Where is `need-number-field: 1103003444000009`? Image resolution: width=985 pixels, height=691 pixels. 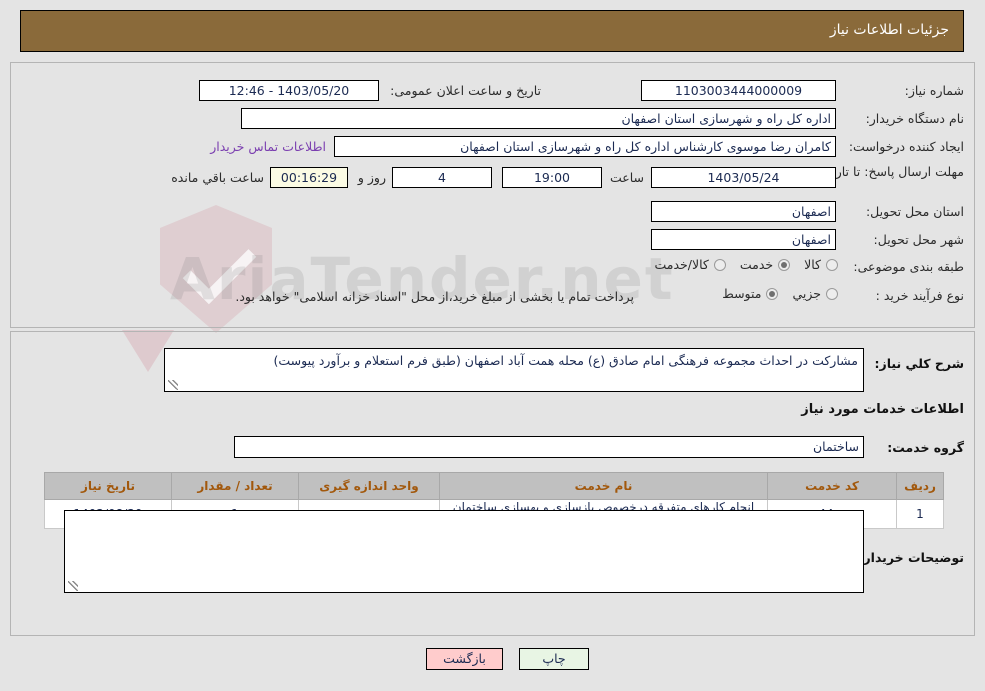 need-number-field: 1103003444000009 is located at coordinates (738, 90).